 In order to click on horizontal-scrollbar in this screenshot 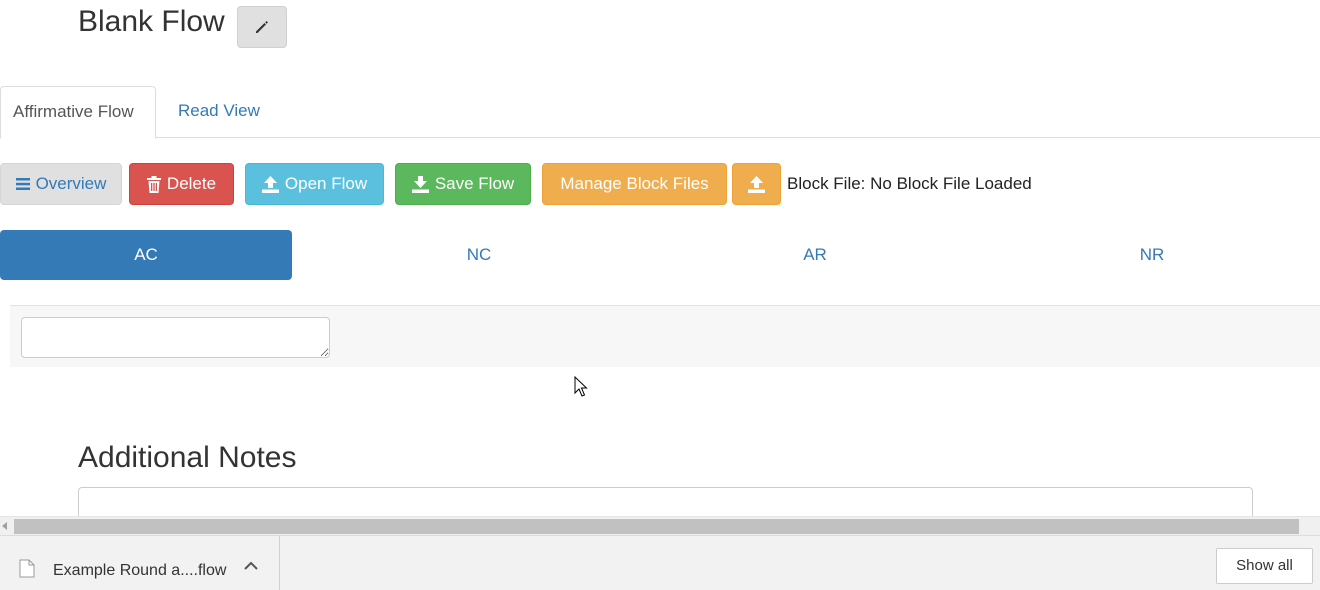, I will do `click(660, 525)`.